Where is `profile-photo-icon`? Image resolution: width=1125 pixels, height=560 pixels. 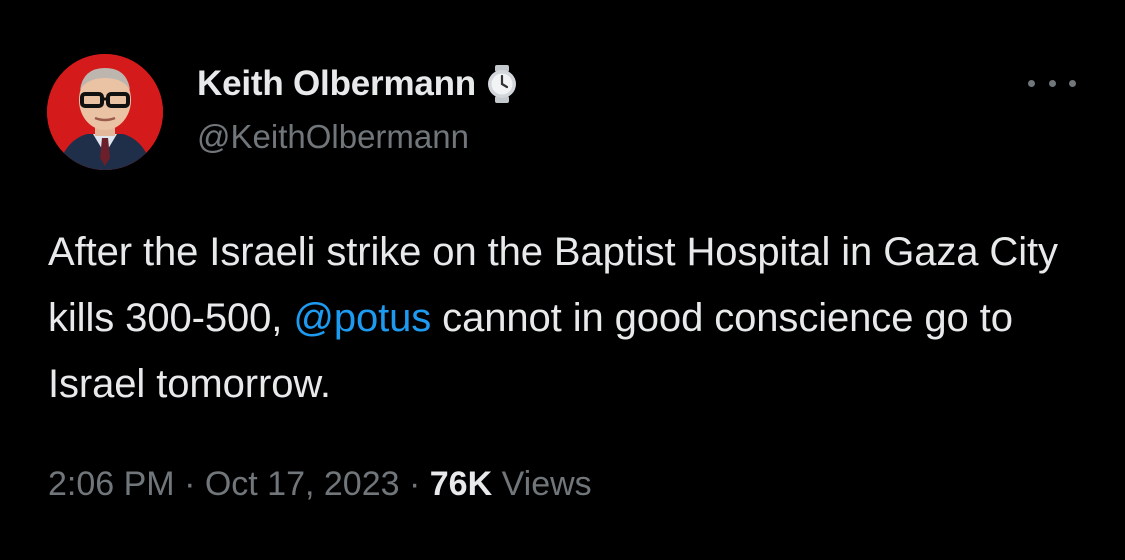
profile-photo-icon is located at coordinates (105, 112).